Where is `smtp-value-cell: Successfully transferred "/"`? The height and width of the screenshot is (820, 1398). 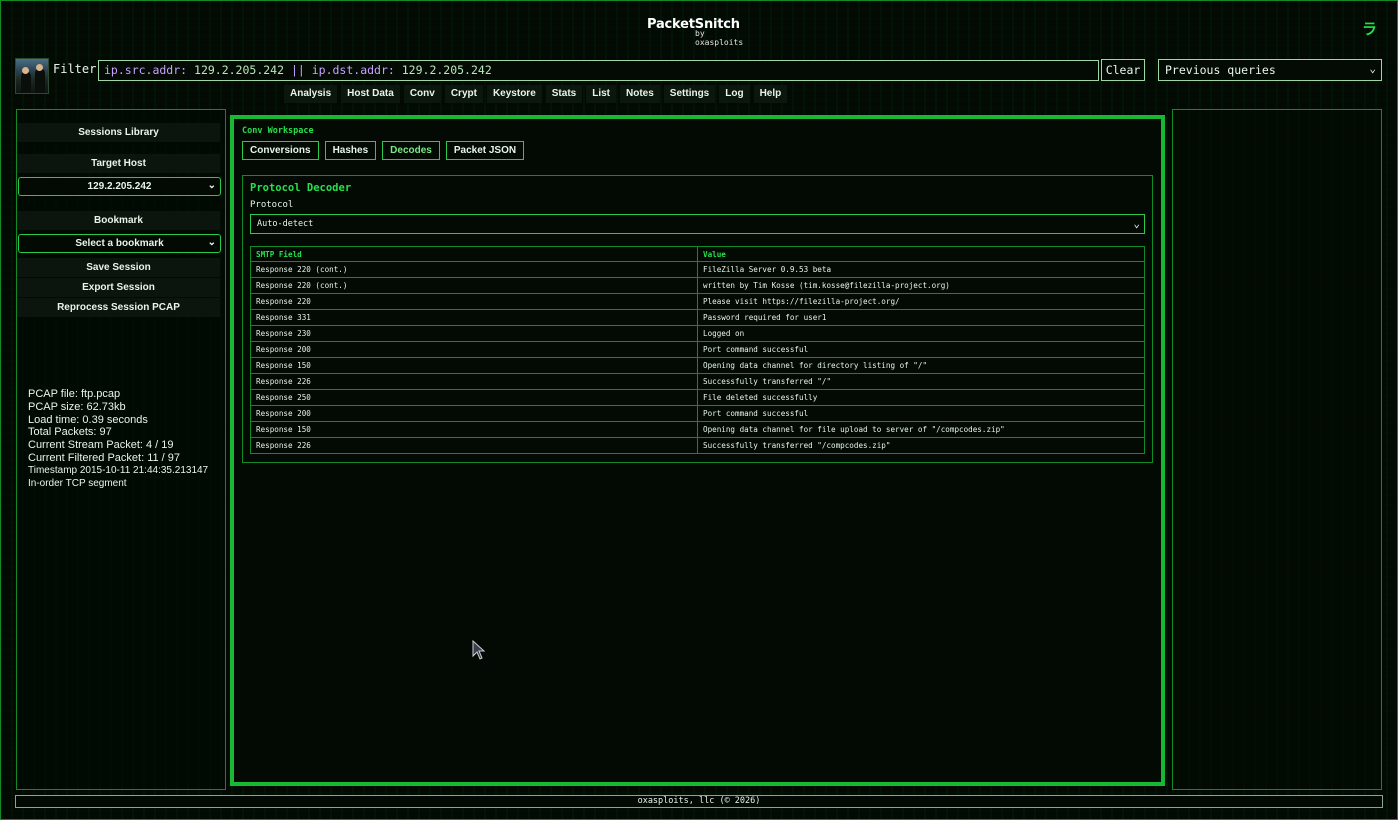
smtp-value-cell: Successfully transferred "/" is located at coordinates (921, 381).